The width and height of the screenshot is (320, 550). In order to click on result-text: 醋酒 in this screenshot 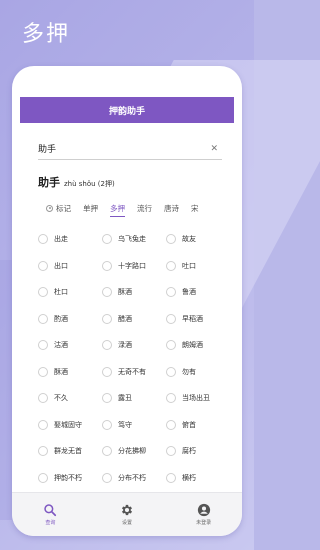, I will do `click(125, 318)`.